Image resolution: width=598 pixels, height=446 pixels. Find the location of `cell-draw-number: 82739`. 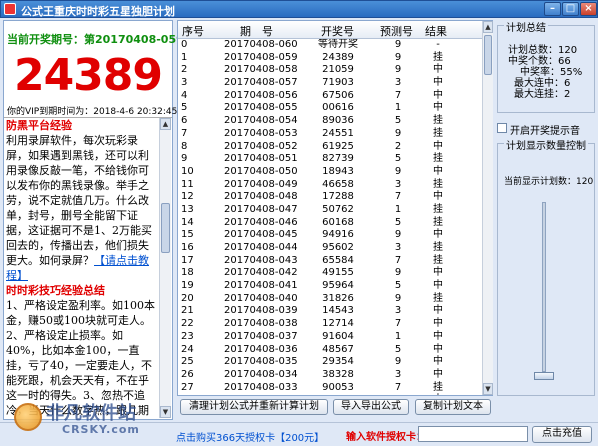

cell-draw-number: 82739 is located at coordinates (338, 159).